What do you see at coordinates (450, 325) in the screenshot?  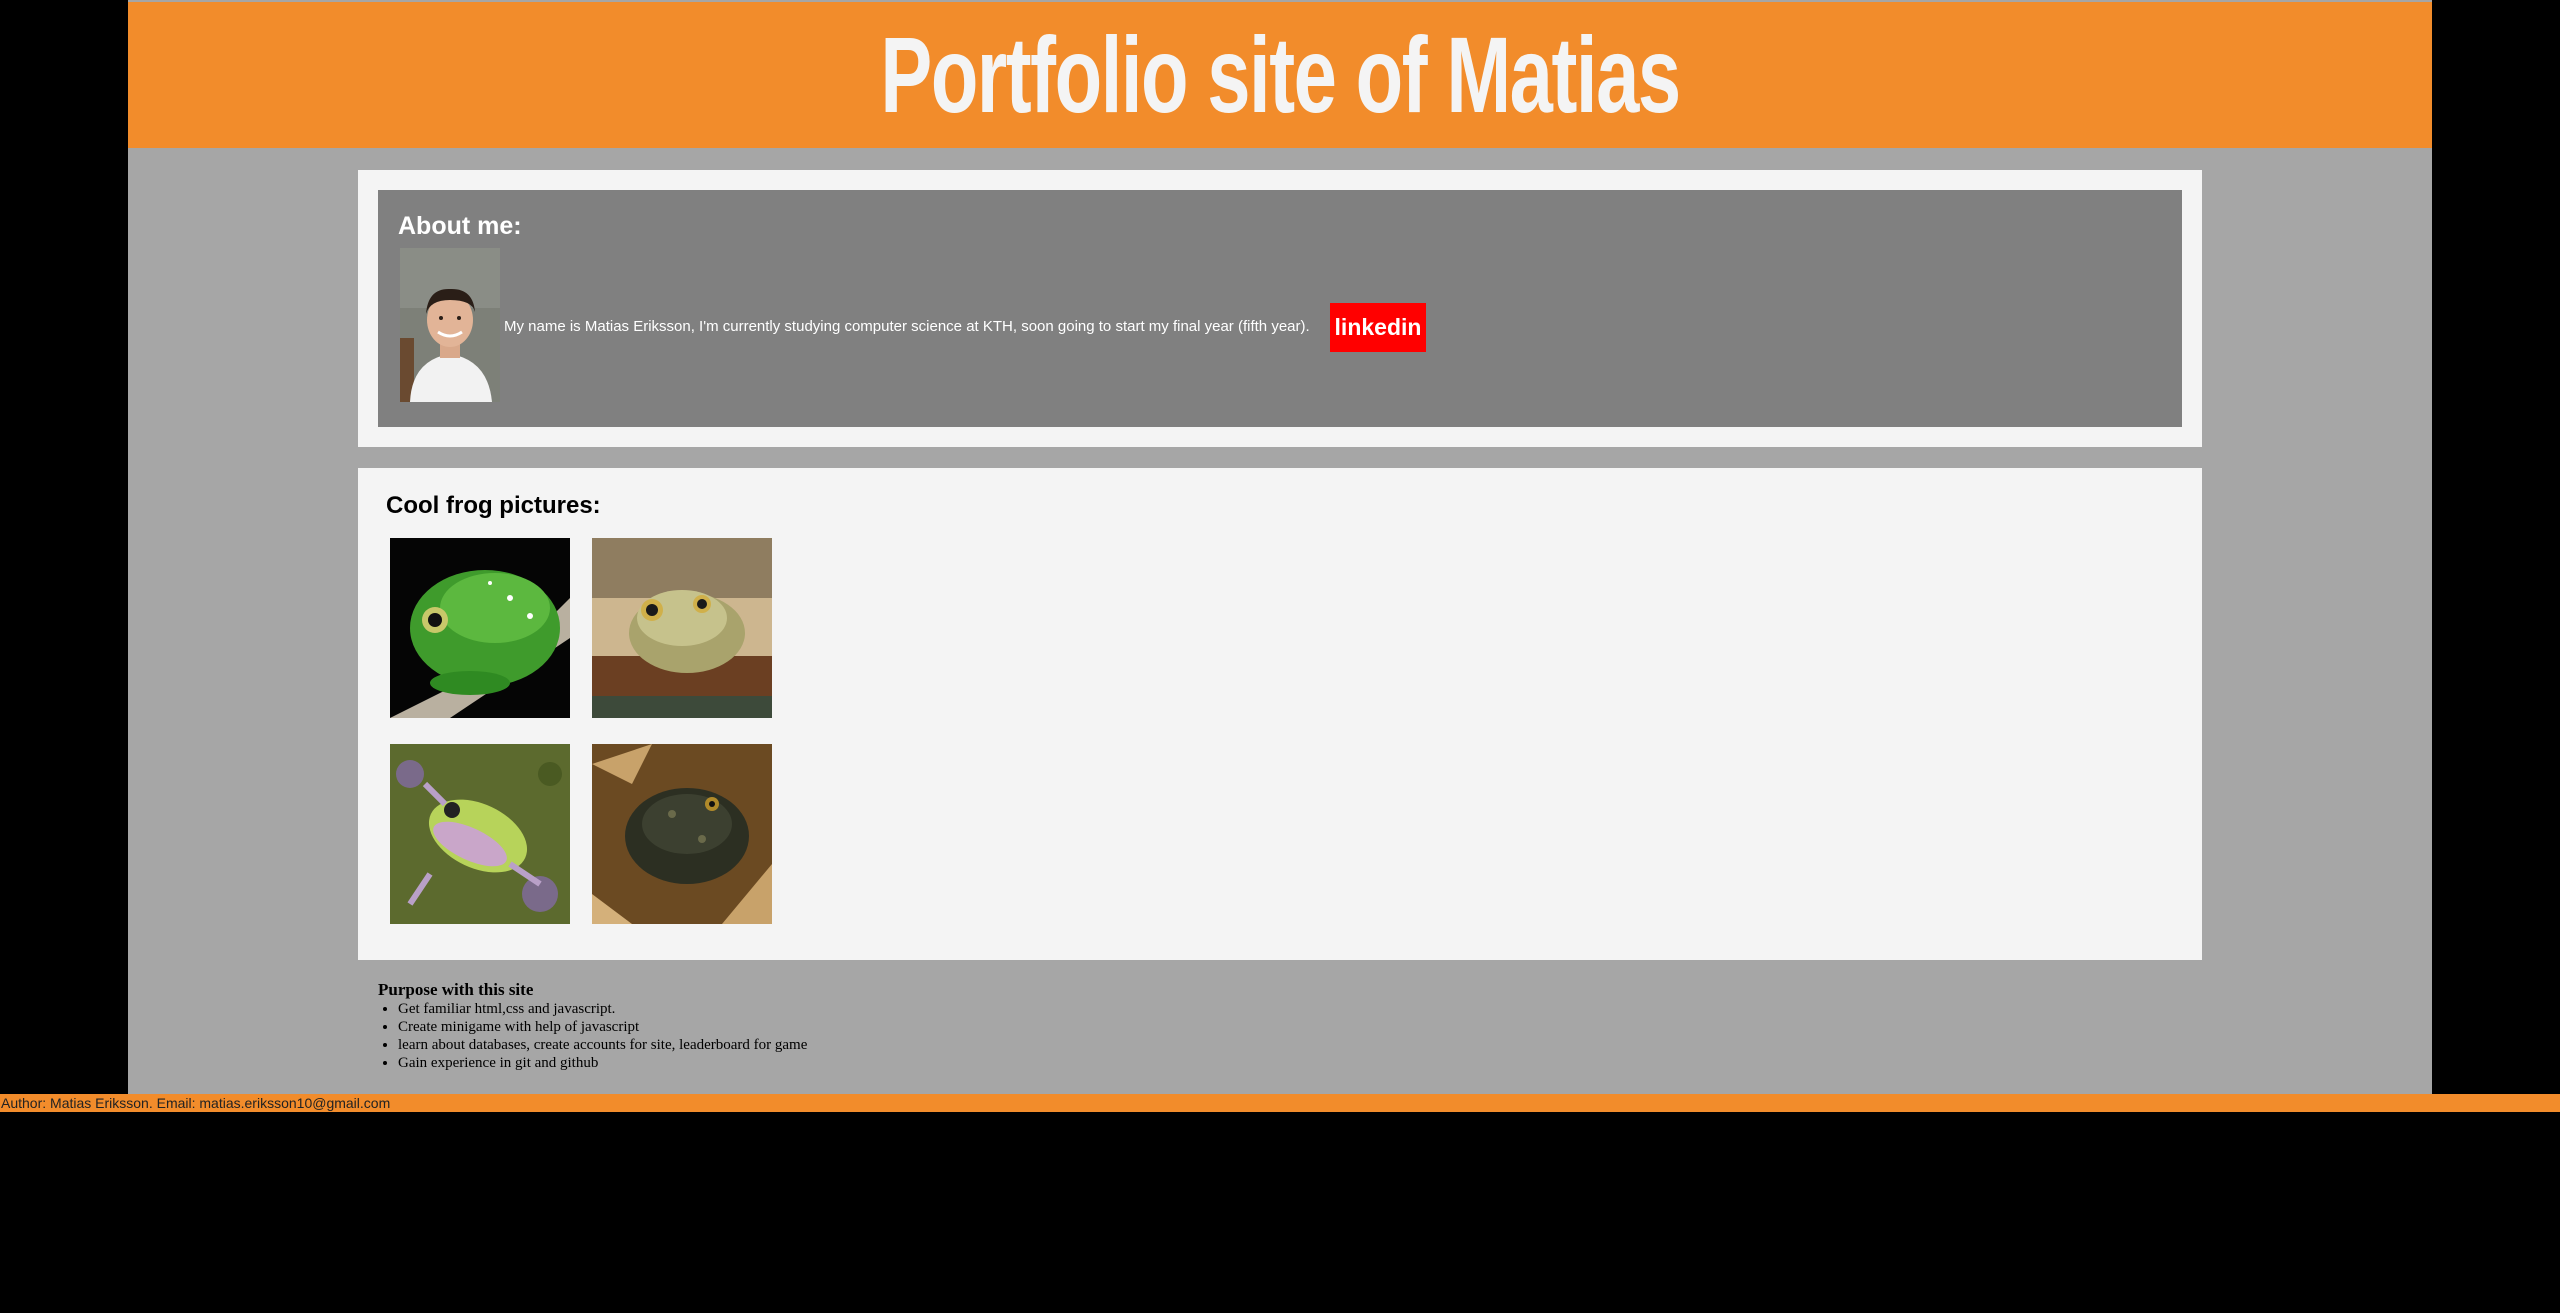 I see `profile-photo` at bounding box center [450, 325].